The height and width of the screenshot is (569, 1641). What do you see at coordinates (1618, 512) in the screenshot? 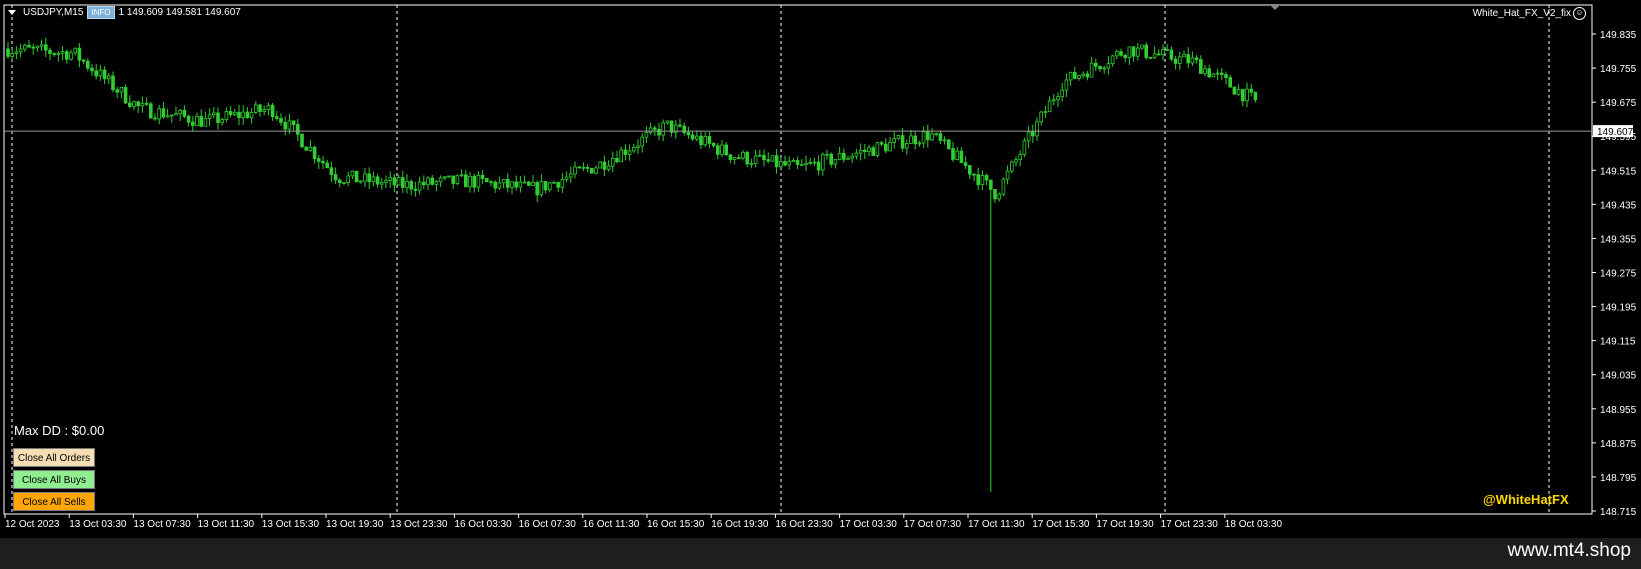
I see `price-label: 148.715` at bounding box center [1618, 512].